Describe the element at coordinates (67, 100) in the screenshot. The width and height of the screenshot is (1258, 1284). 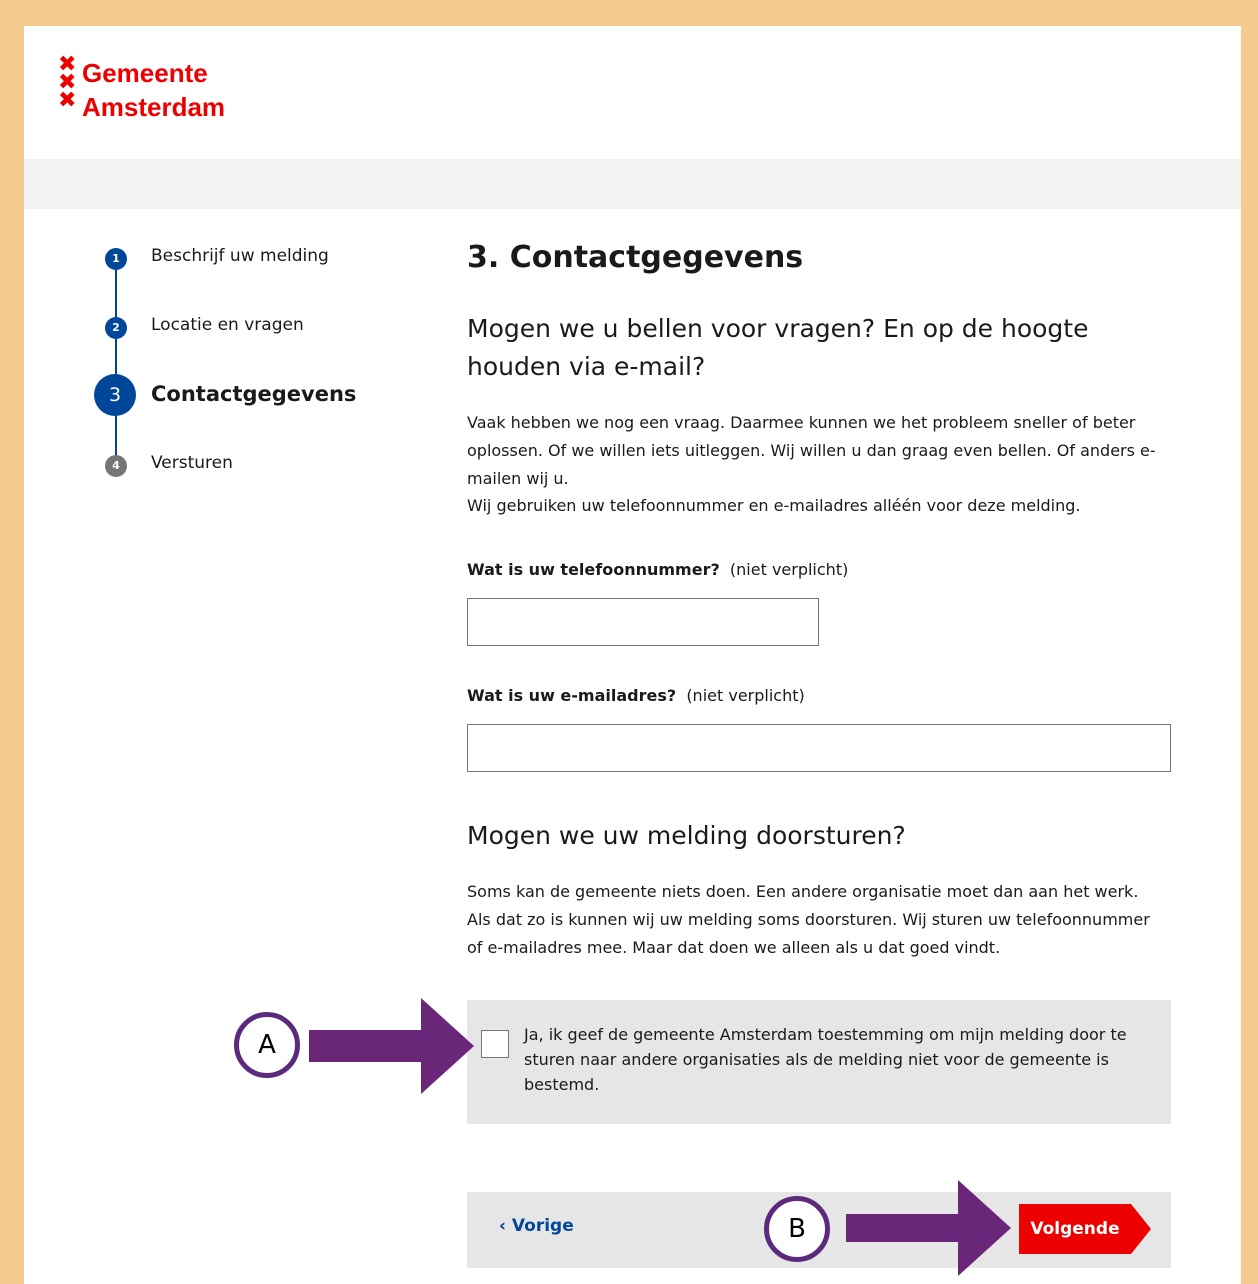
I see `x-icon: ✖` at that location.